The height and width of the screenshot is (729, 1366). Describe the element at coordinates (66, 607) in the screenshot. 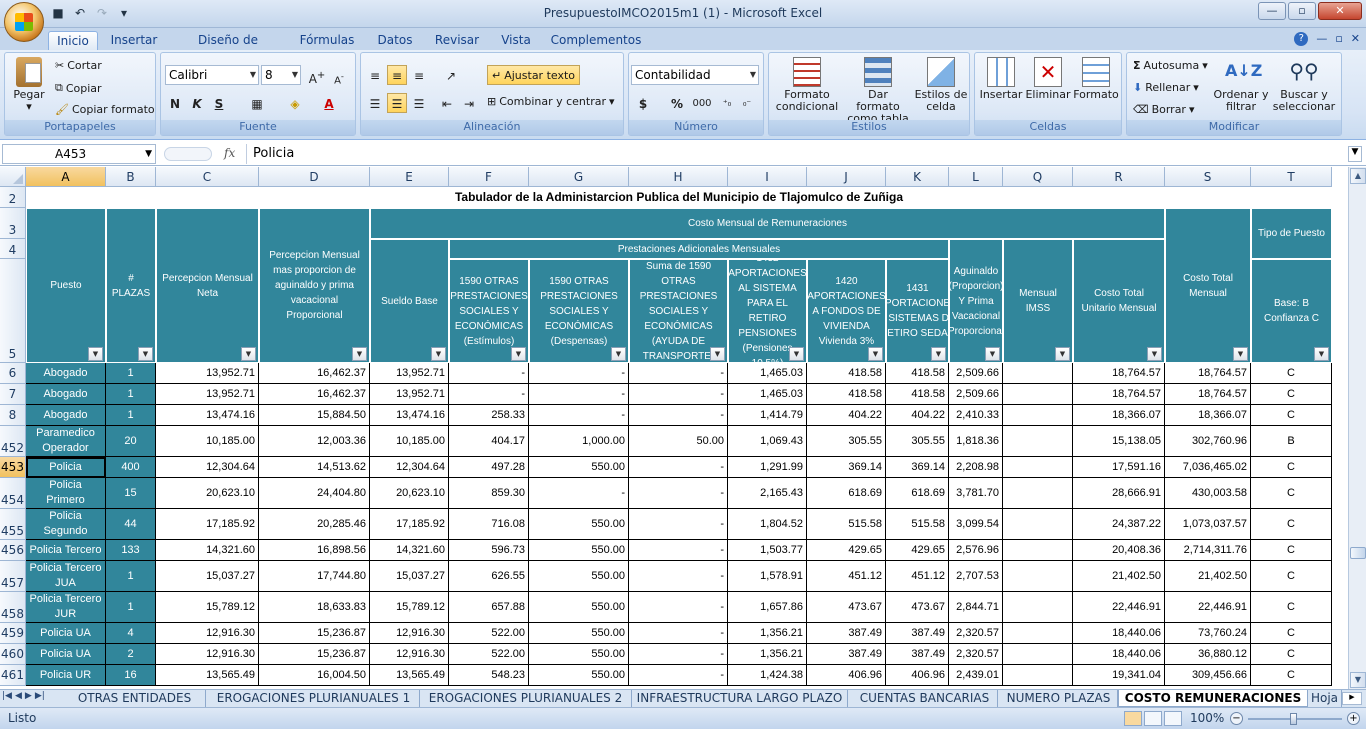

I see `cell-puesto: Policia Tercero JUR` at that location.